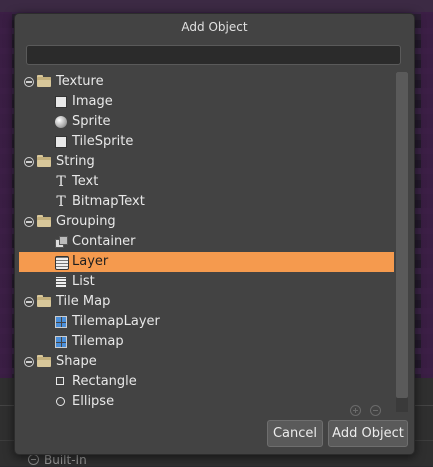  What do you see at coordinates (76, 361) in the screenshot?
I see `tree-folder-label: Shape` at bounding box center [76, 361].